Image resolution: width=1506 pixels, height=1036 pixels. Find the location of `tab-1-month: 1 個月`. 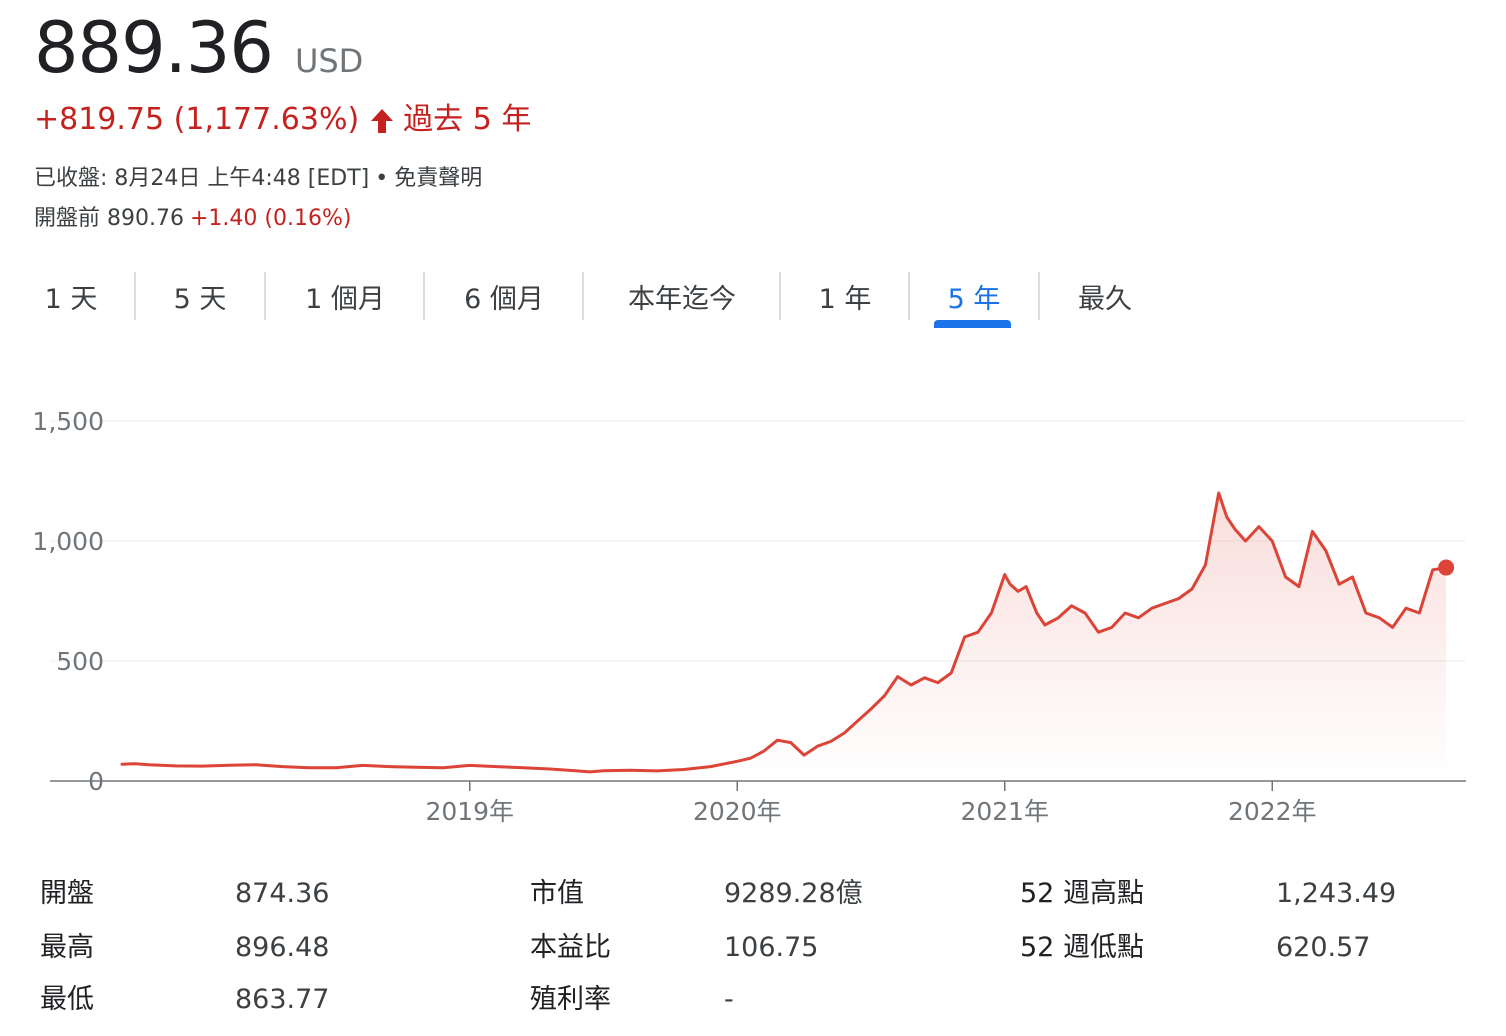

tab-1-month: 1 個月 is located at coordinates (345, 296).